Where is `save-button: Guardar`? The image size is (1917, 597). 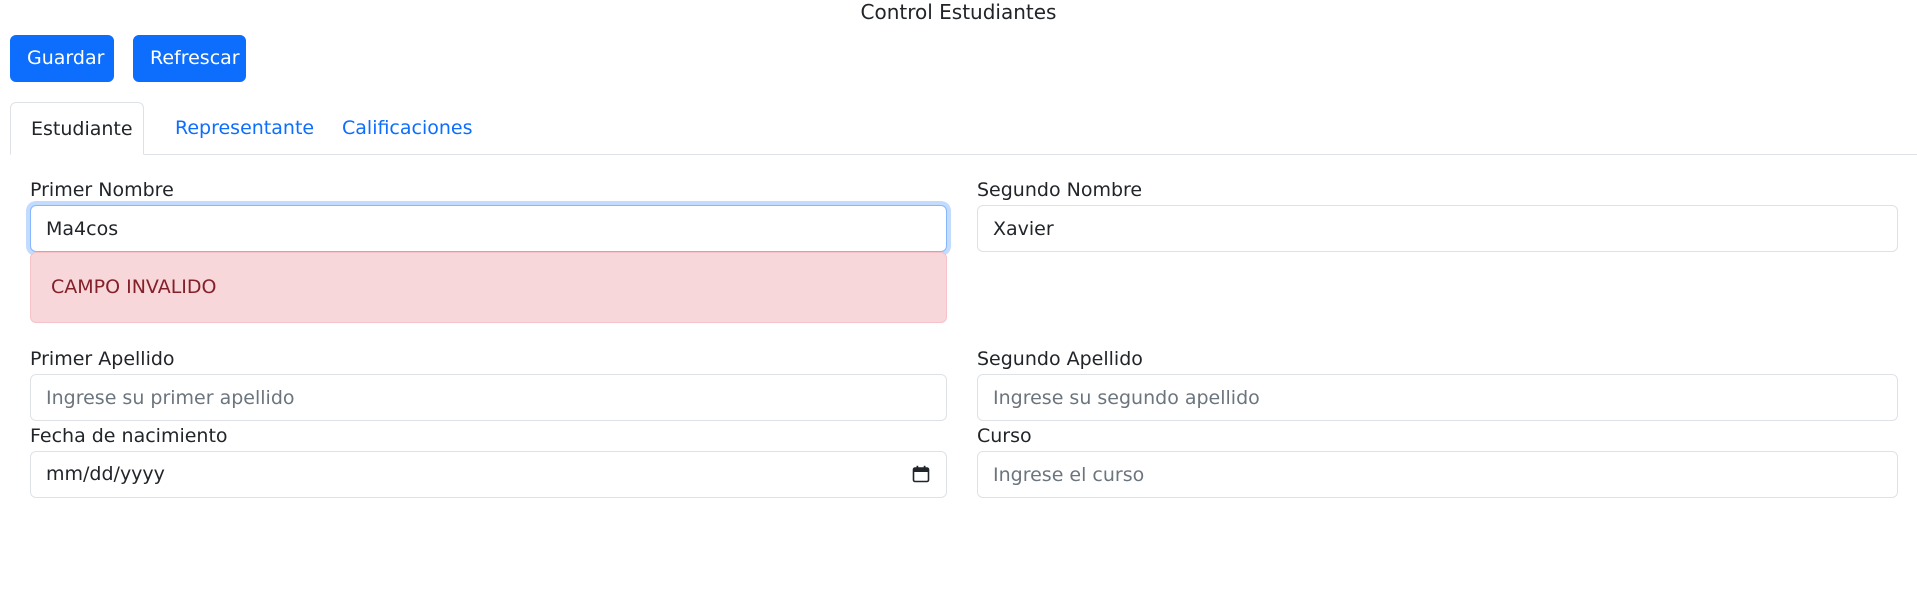 save-button: Guardar is located at coordinates (62, 58).